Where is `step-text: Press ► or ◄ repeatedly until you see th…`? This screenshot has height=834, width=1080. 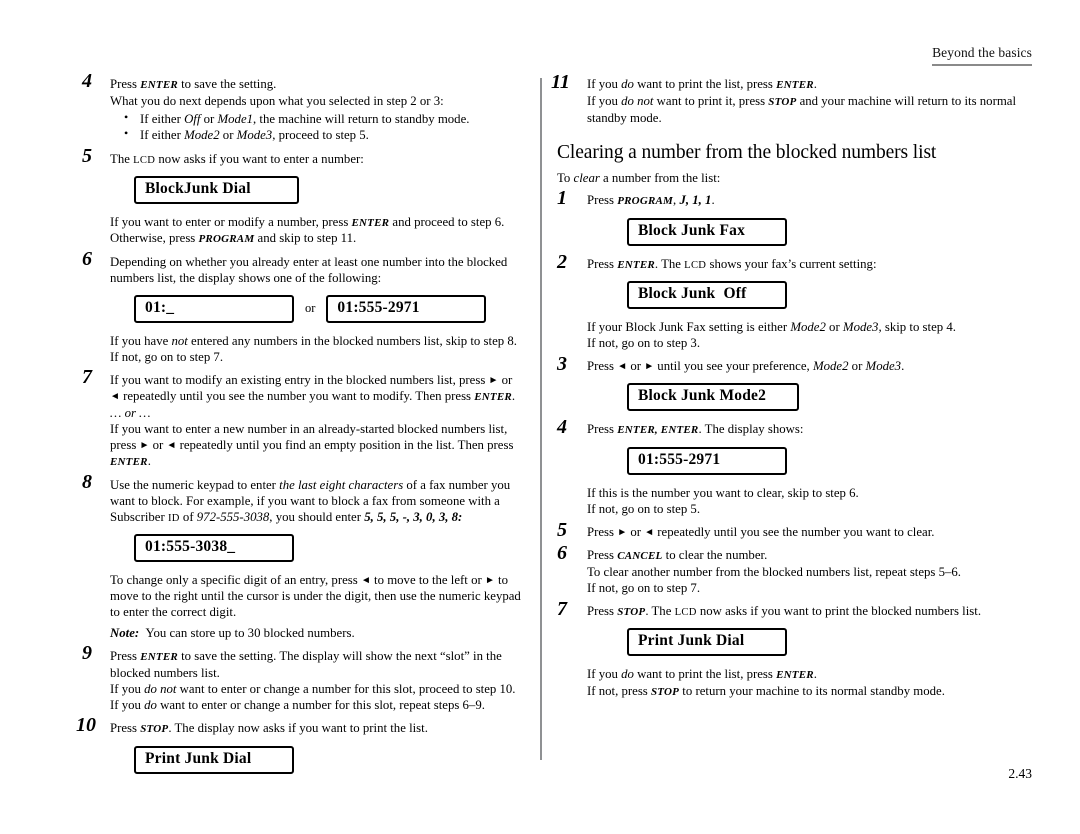
step-text: Press ► or ◄ repeatedly until you see th… is located at coordinates (805, 532).